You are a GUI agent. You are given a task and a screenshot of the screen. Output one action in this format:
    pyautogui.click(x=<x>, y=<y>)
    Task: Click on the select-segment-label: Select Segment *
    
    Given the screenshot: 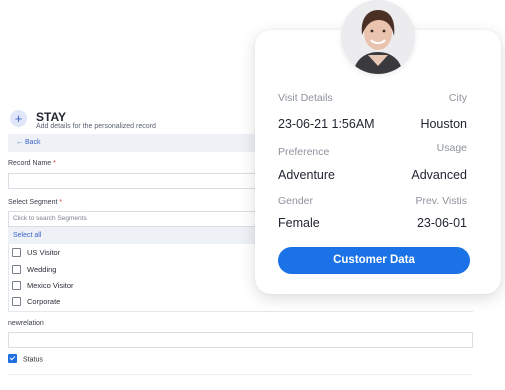 What is the action you would take?
    pyautogui.click(x=35, y=202)
    